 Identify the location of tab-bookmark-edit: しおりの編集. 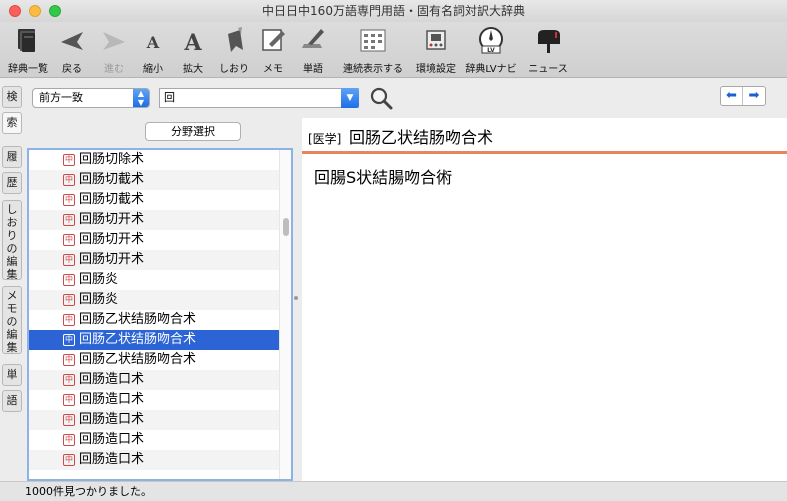
(12, 240).